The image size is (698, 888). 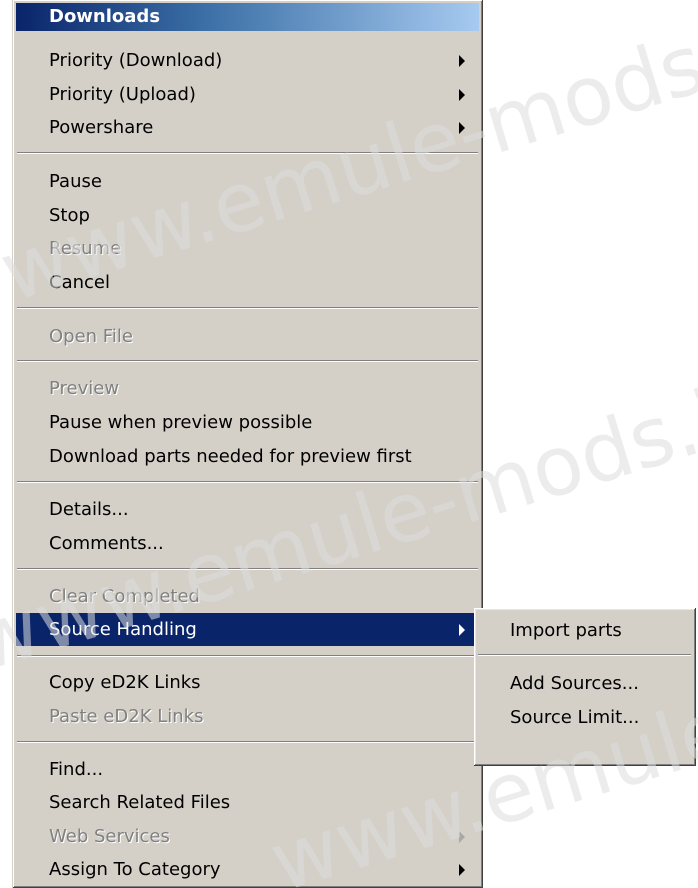 What do you see at coordinates (247, 456) in the screenshot?
I see `menu-item-download-preview-parts: Download parts needed for preview first` at bounding box center [247, 456].